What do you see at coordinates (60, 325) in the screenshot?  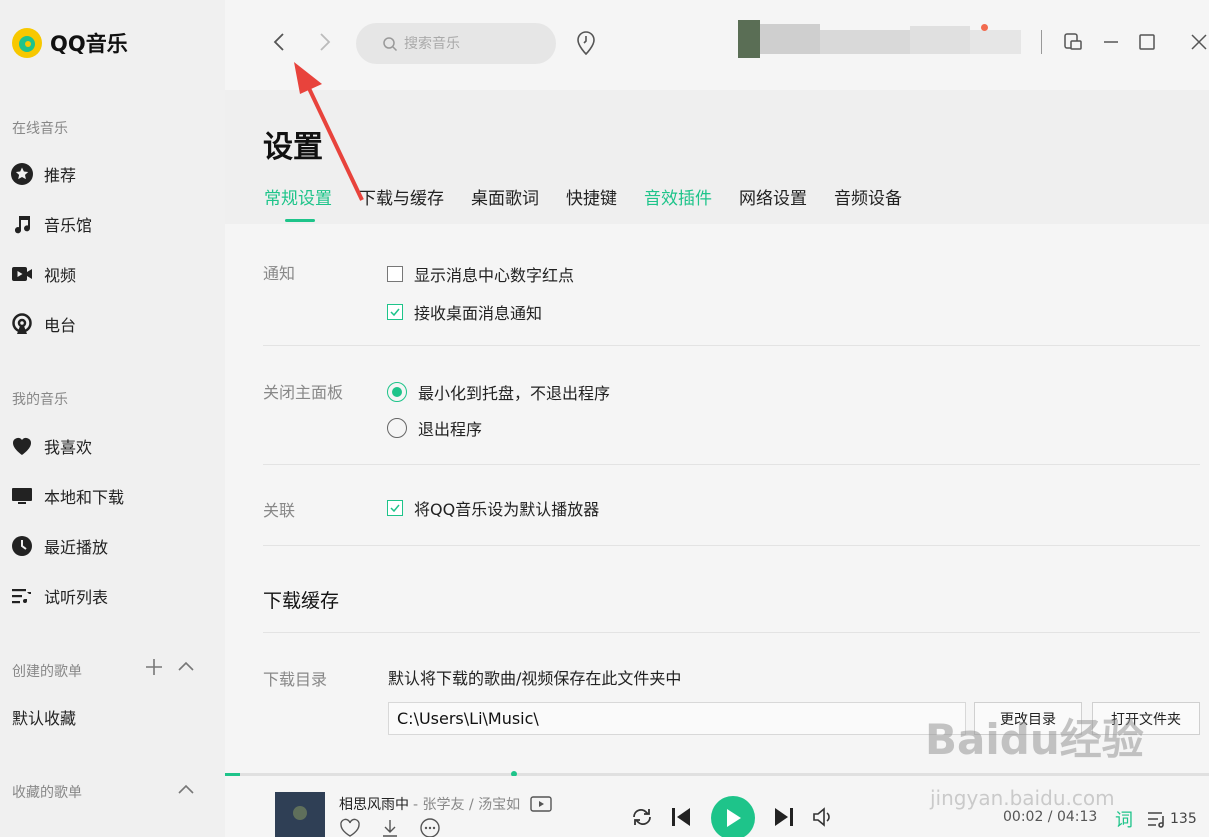 I see `sidebar-item-label: 电台` at bounding box center [60, 325].